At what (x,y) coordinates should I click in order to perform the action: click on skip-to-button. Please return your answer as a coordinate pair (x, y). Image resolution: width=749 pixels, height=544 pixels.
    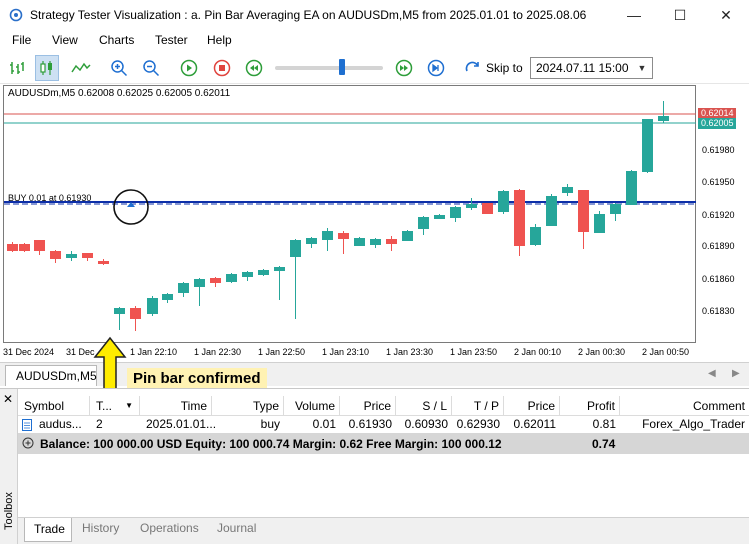
    Looking at the image, I should click on (473, 68).